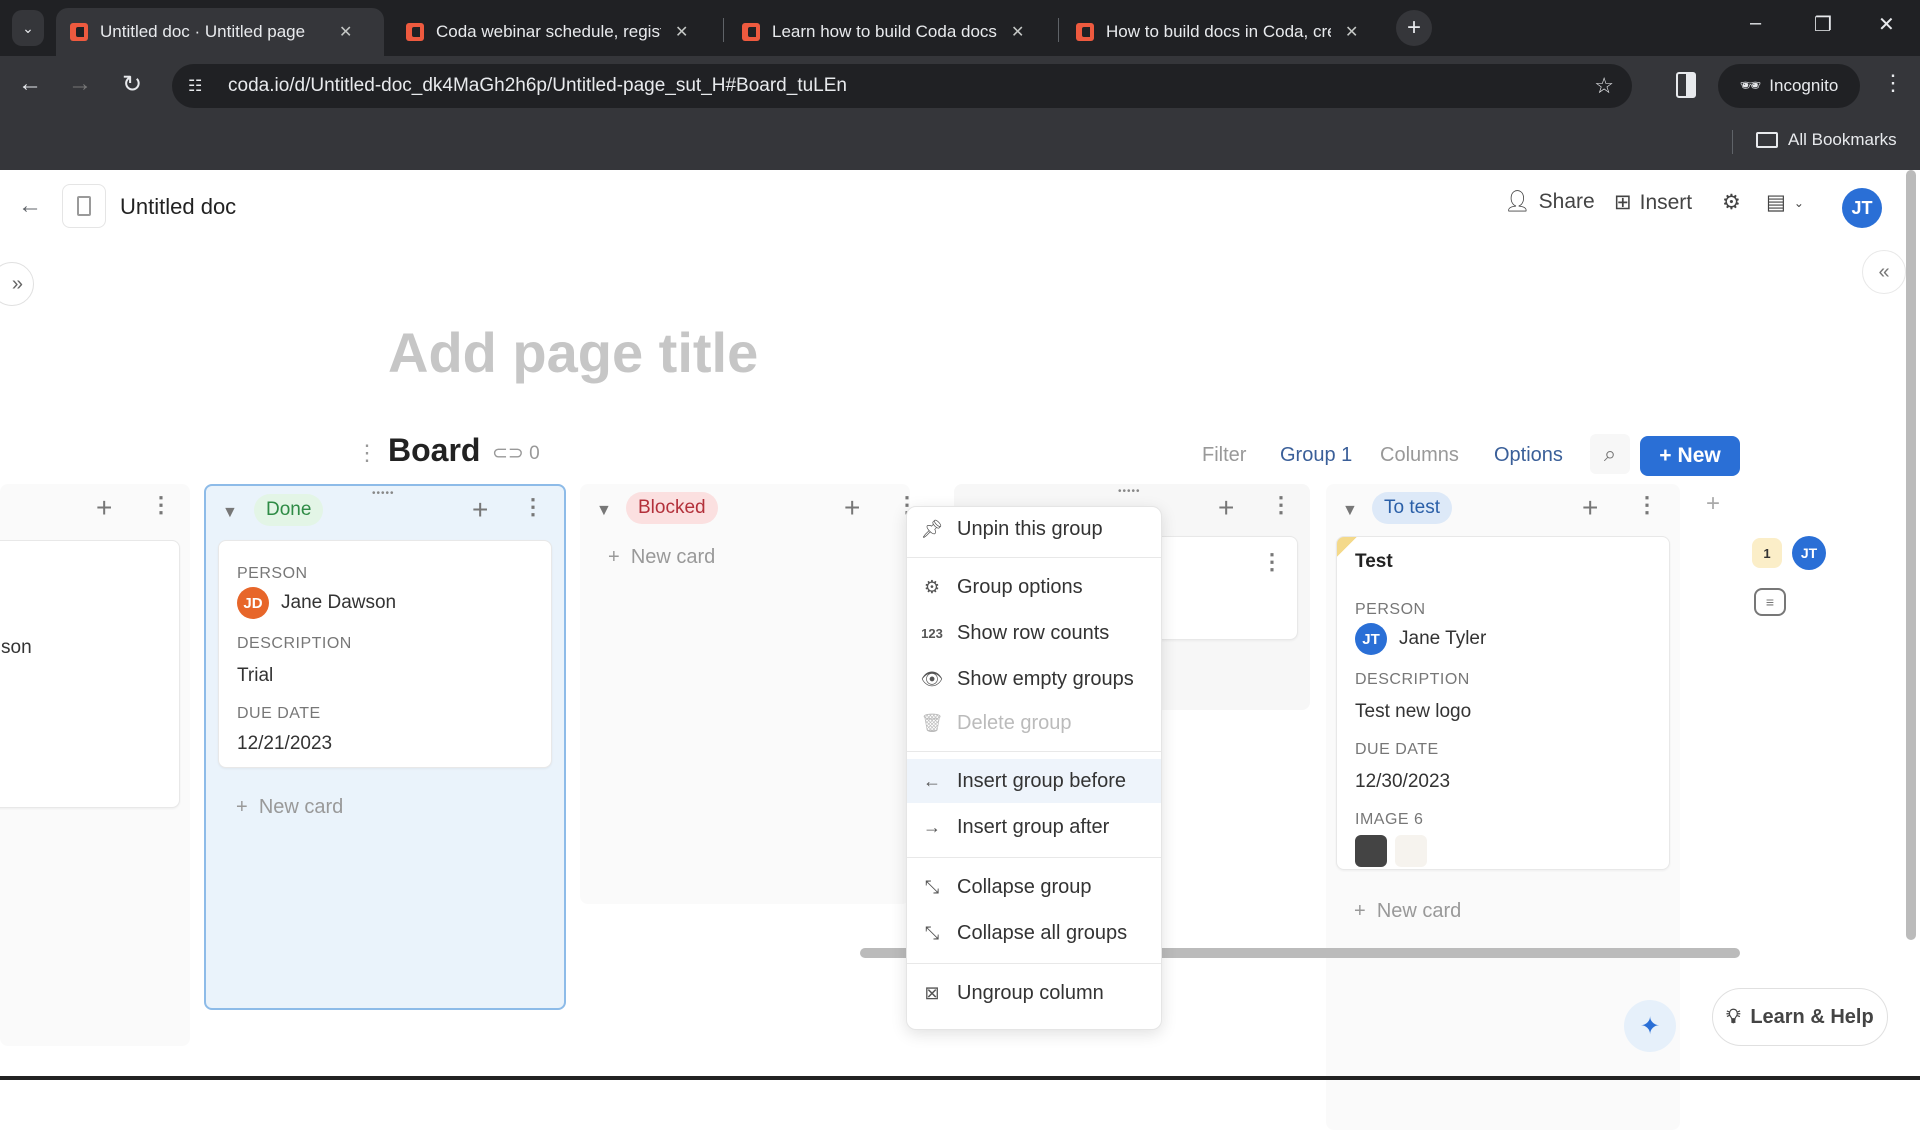 This screenshot has height=1130, width=1920. What do you see at coordinates (1789, 86) in the screenshot?
I see `incognito-indicator: 🕶 Incognito` at bounding box center [1789, 86].